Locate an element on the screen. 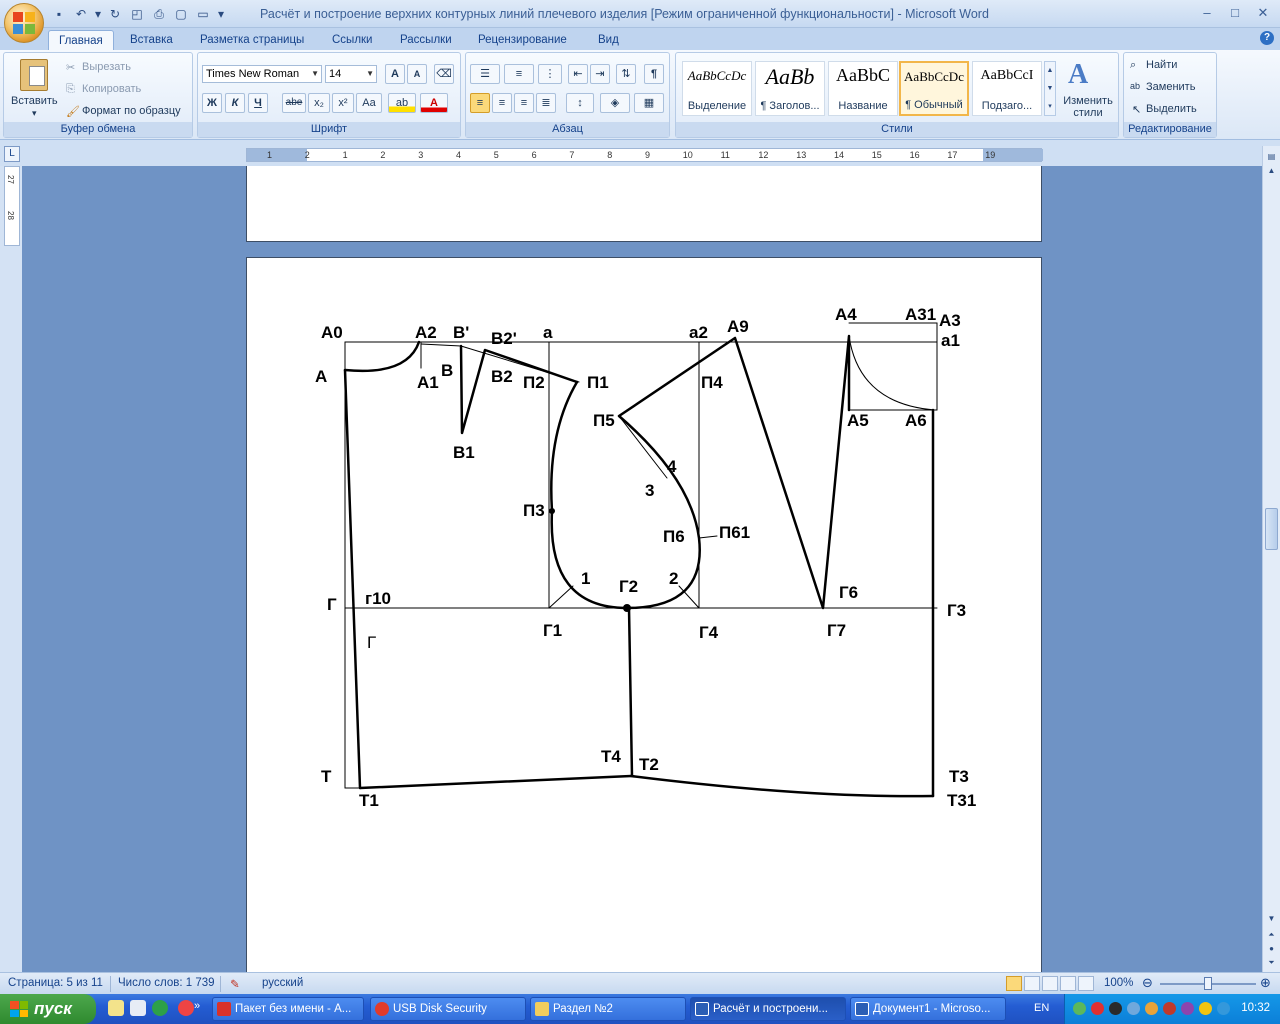 Image resolution: width=1280 pixels, height=1024 pixels. quicklaunch-notepad-icon is located at coordinates (138, 1008).